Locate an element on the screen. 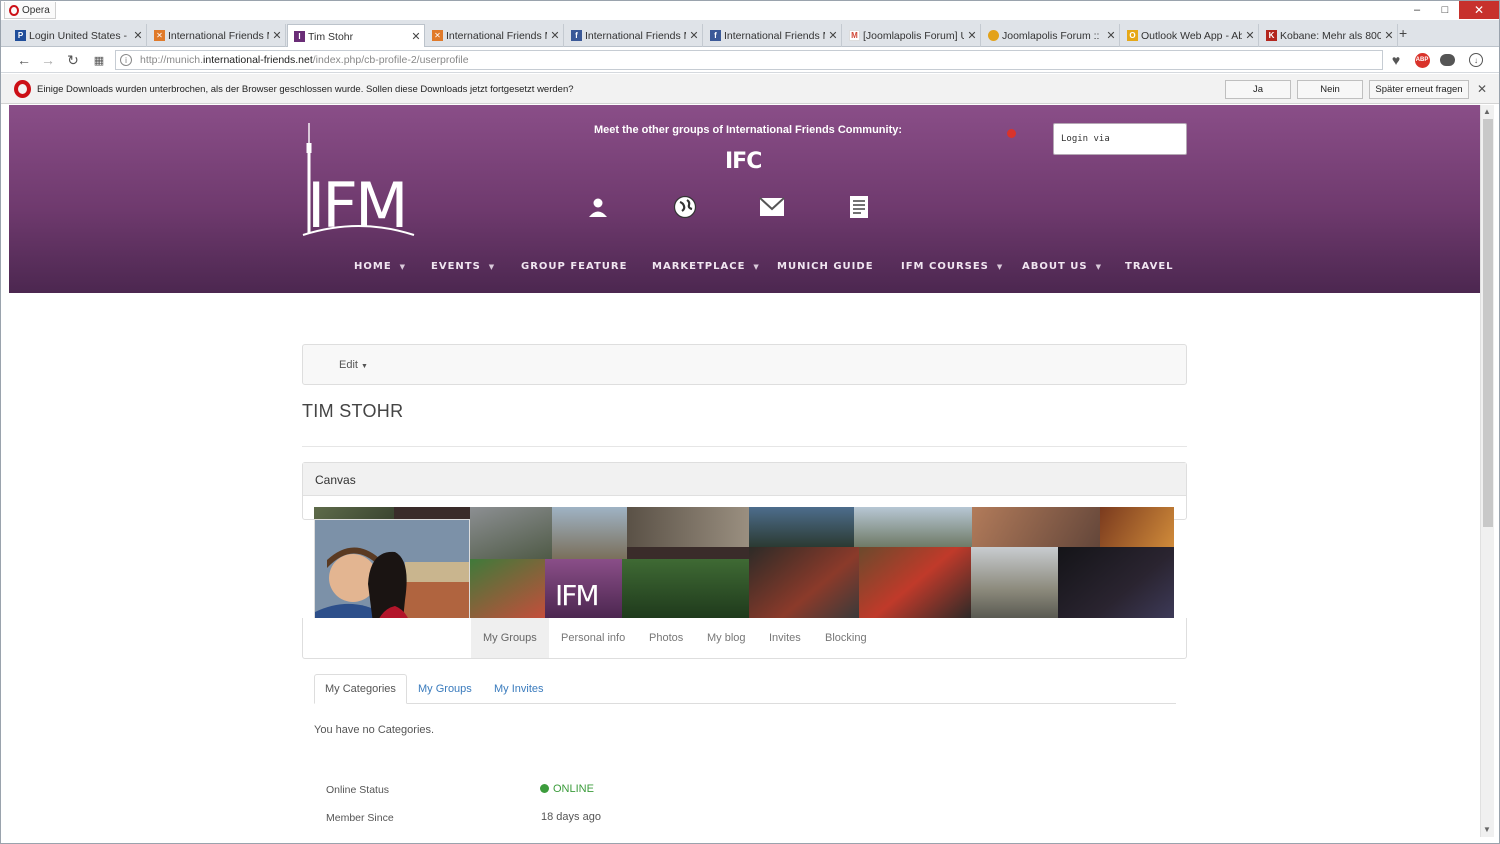 The image size is (1500, 844). online-status-value: ONLINE is located at coordinates (567, 789).